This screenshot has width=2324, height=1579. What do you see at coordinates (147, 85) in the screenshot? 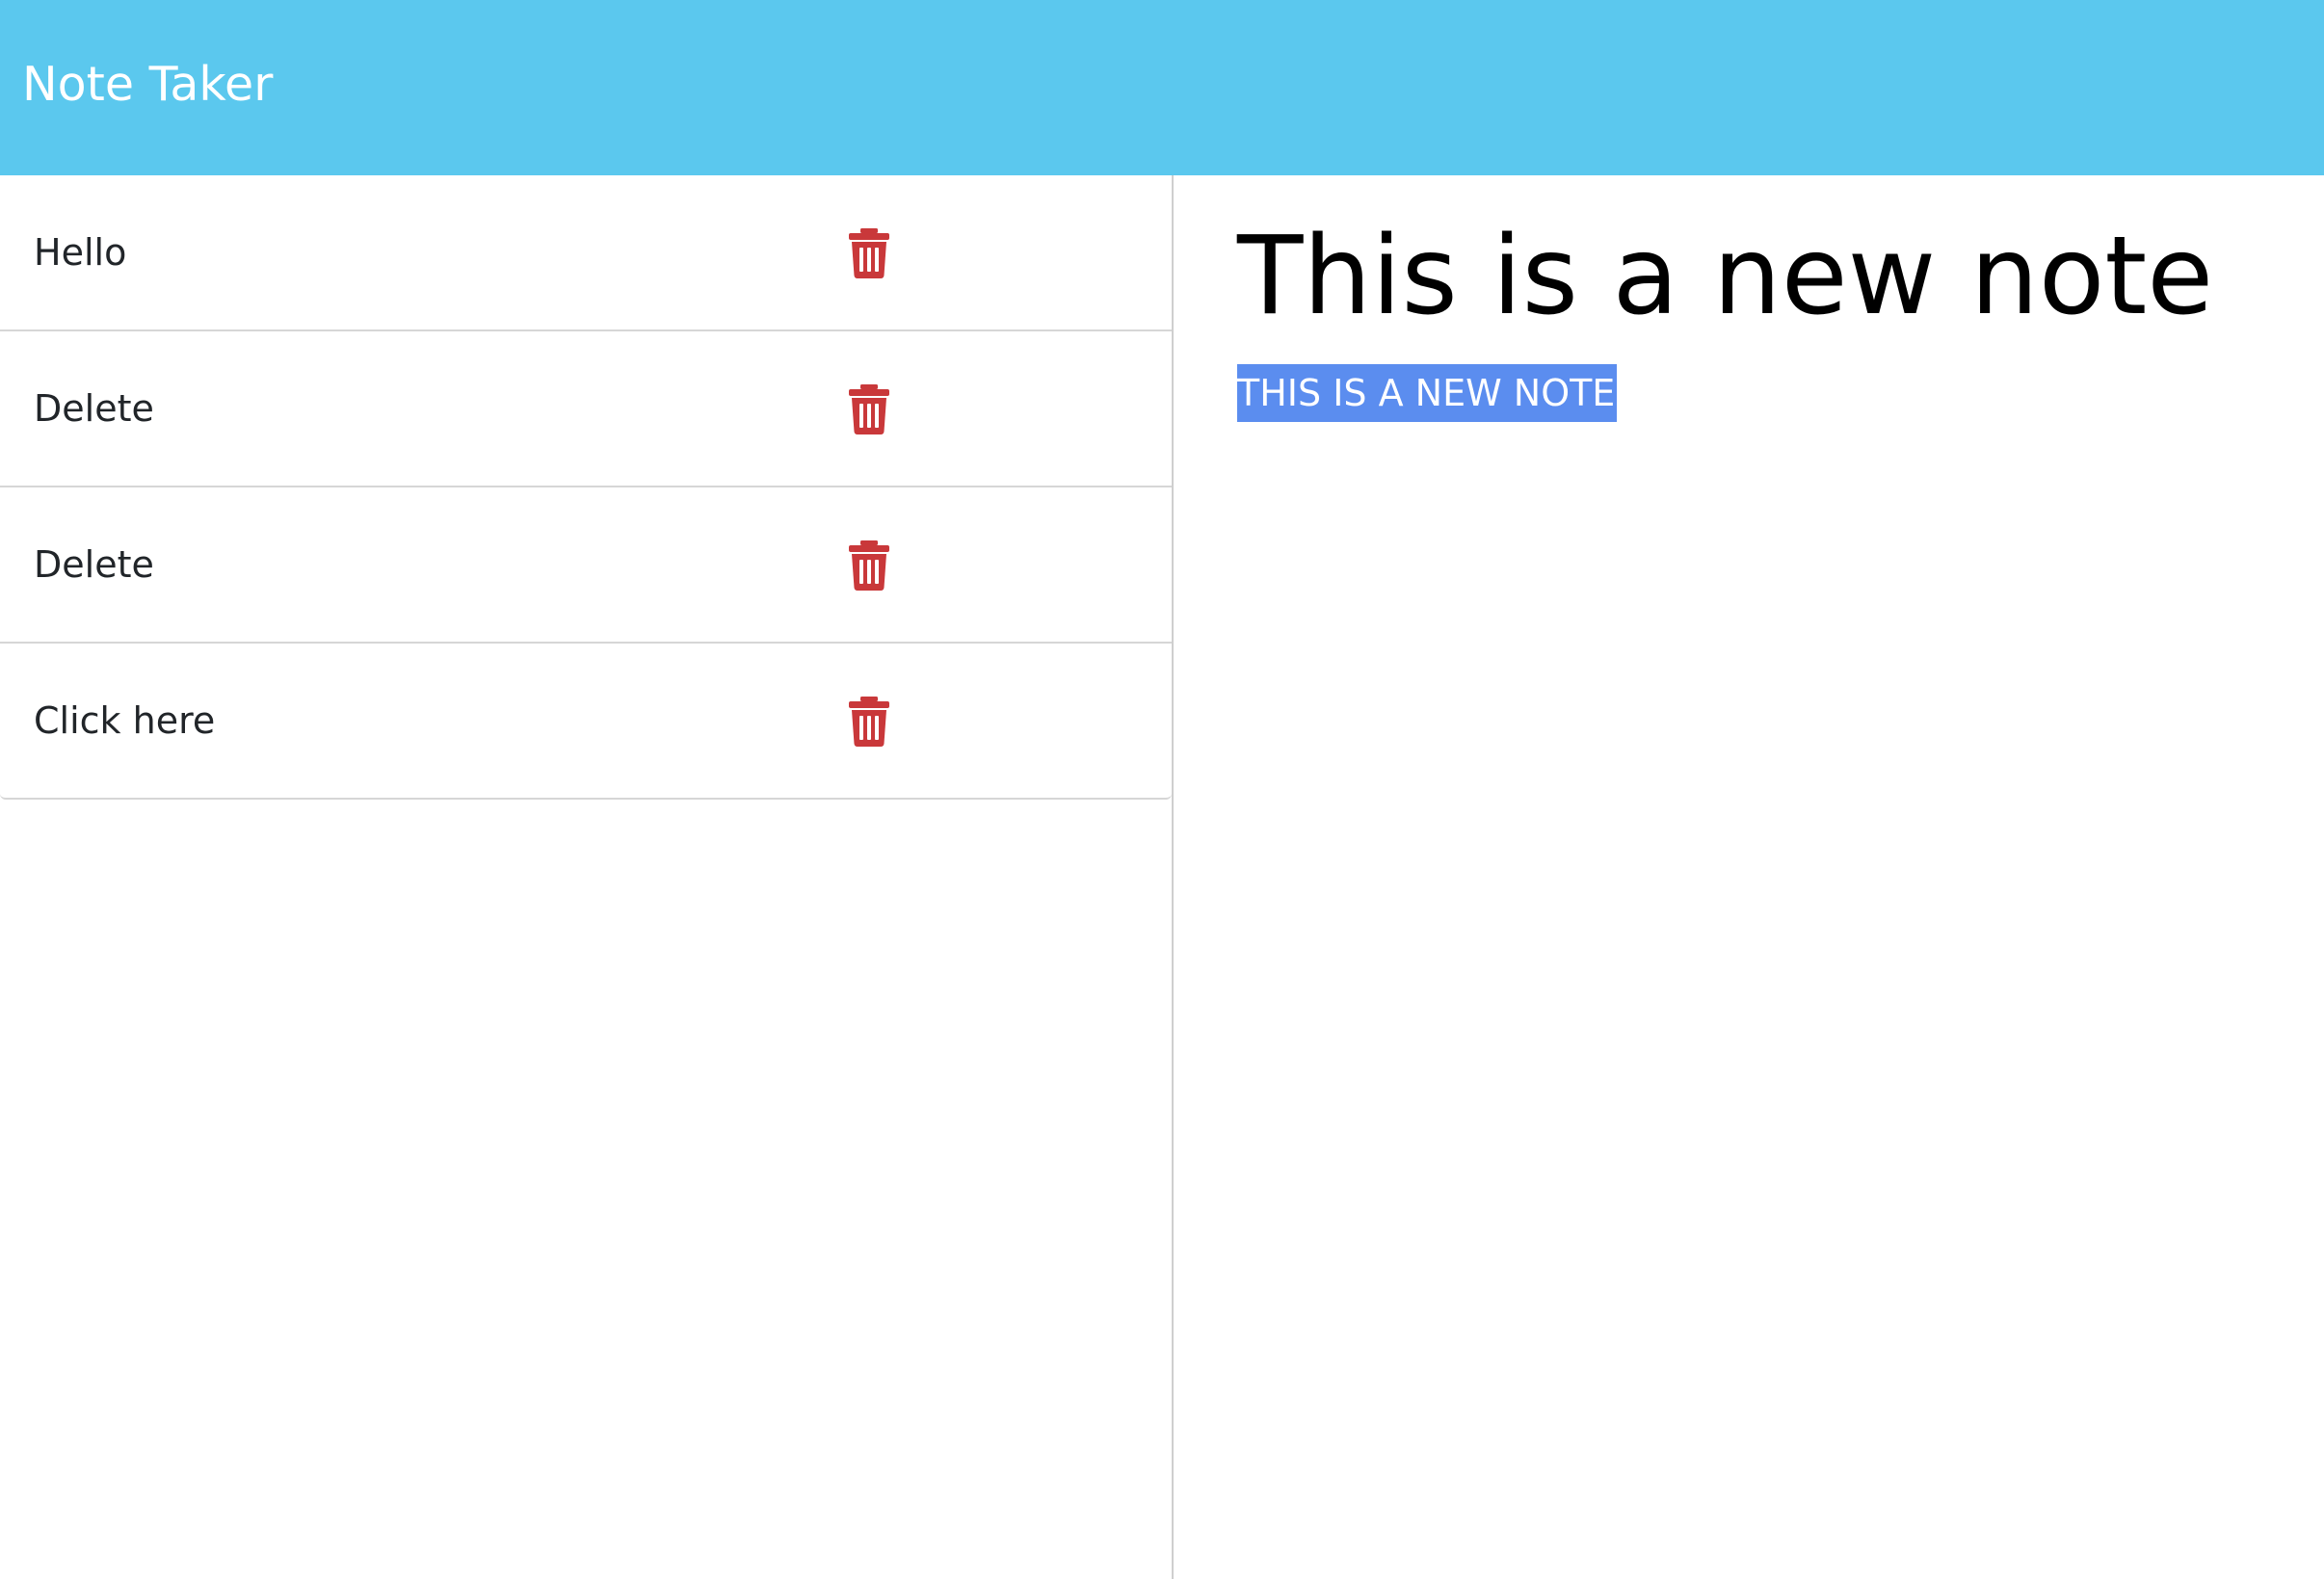
I see `app-brand: Note Taker` at bounding box center [147, 85].